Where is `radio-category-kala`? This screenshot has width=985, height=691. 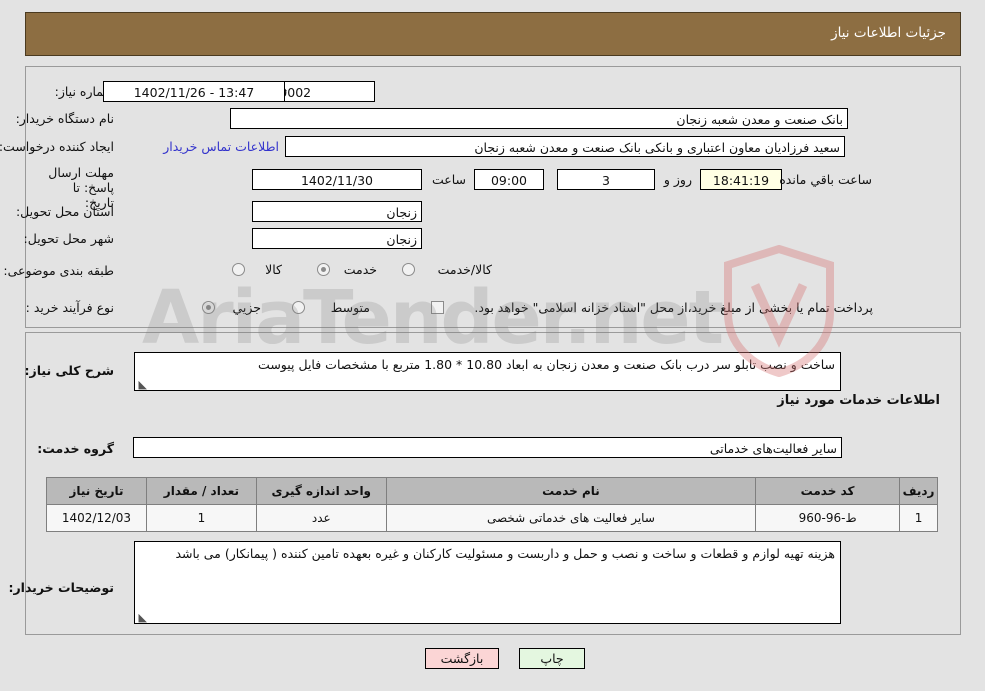 radio-category-kala is located at coordinates (238, 269).